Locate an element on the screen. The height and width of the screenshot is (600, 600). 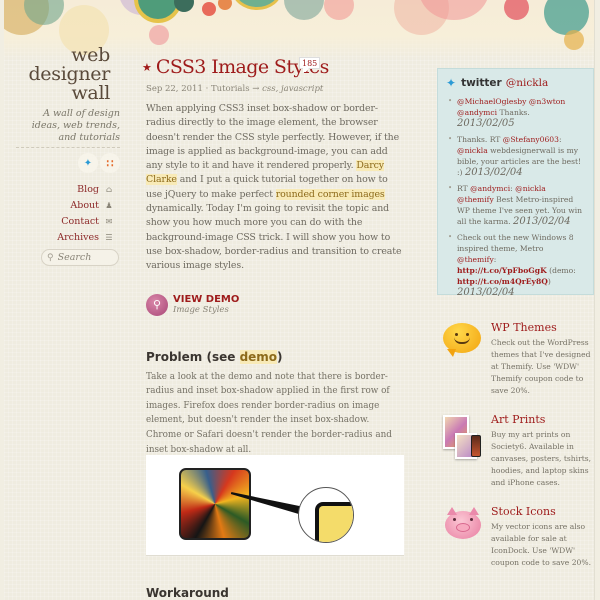
promo-title: Art Prints is located at coordinates (518, 419).